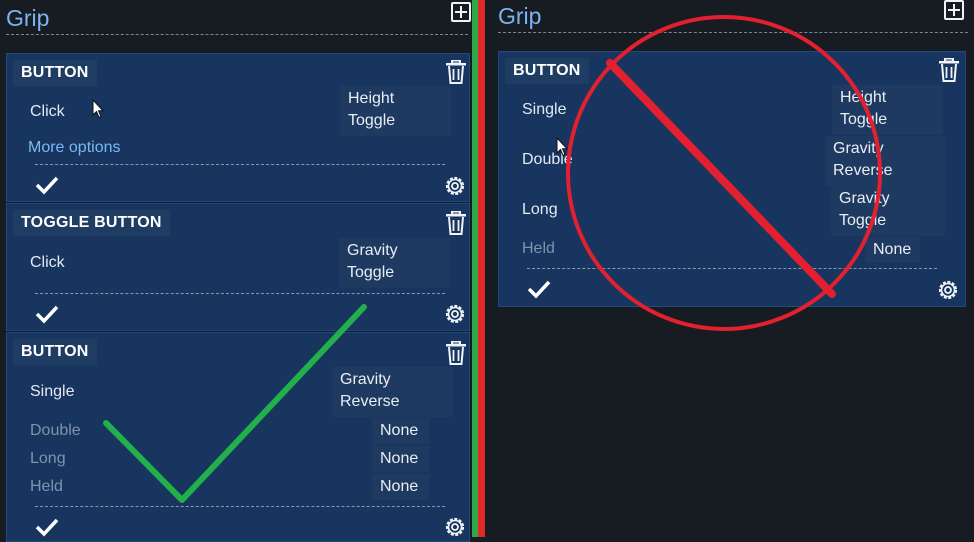  What do you see at coordinates (55, 430) in the screenshot?
I see `row-label-double: Double` at bounding box center [55, 430].